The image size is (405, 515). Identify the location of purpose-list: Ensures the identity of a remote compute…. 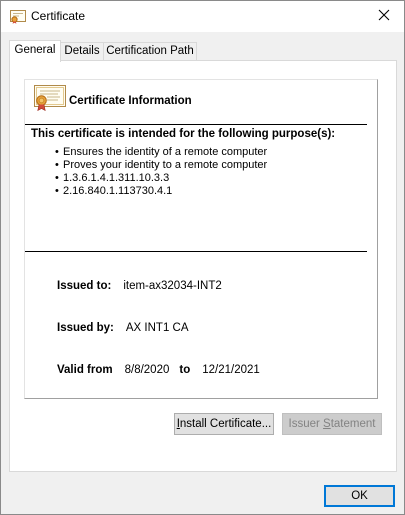
(161, 172).